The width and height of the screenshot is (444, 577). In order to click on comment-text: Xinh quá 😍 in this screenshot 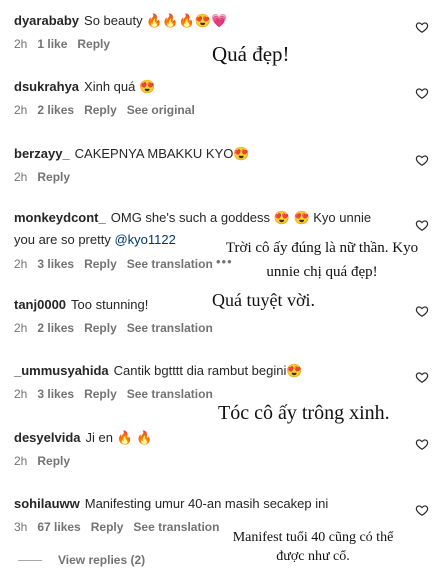, I will do `click(120, 86)`.